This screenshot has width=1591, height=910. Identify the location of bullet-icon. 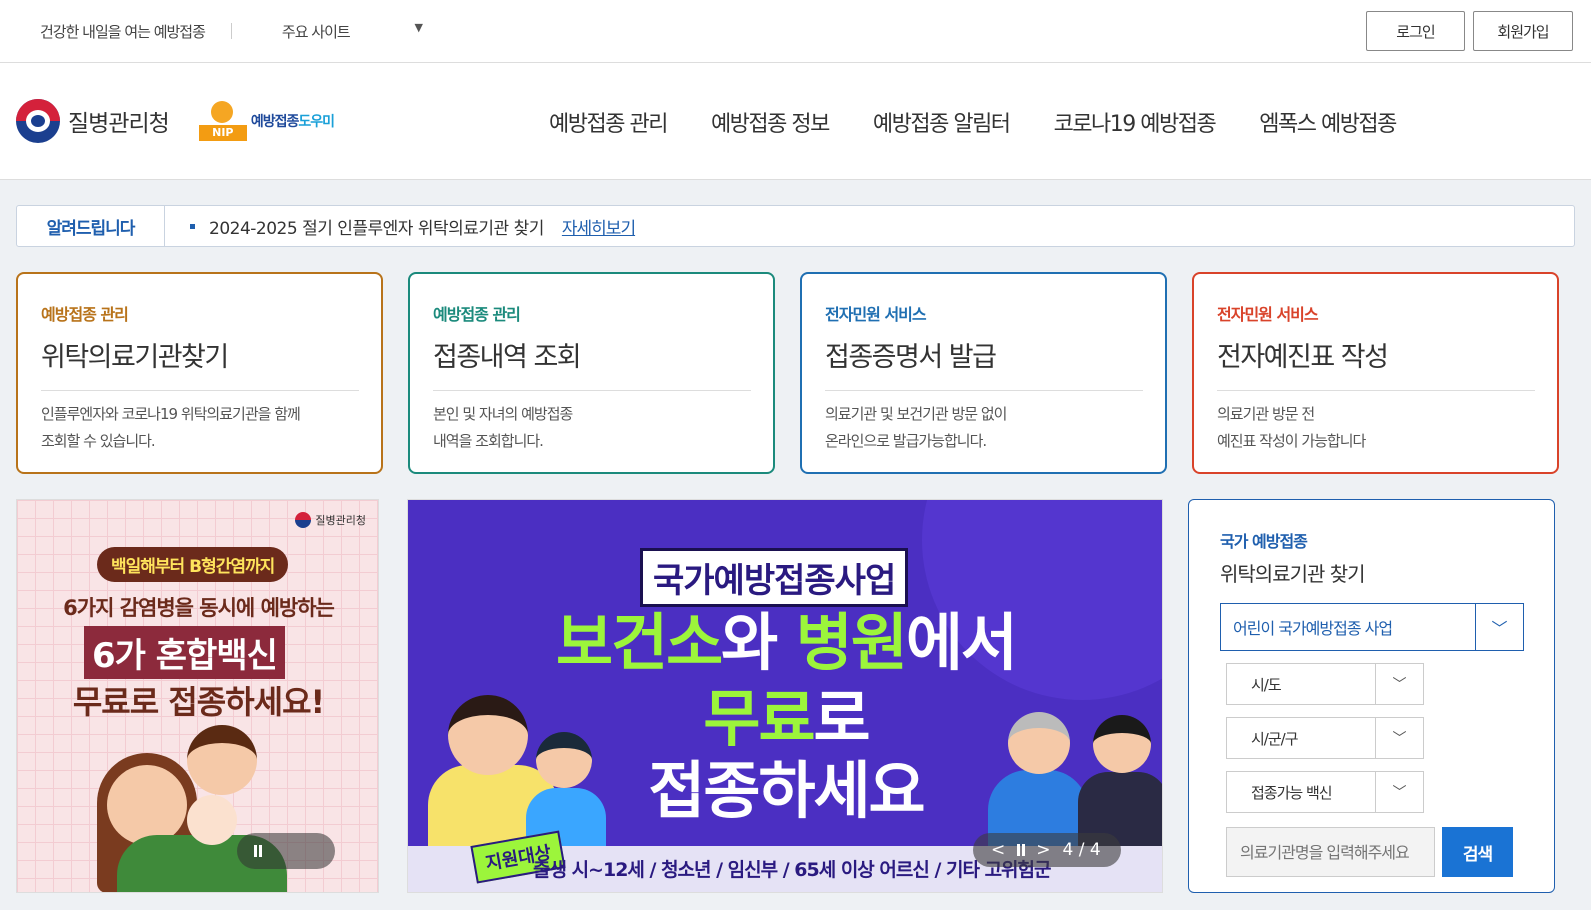
(192, 226).